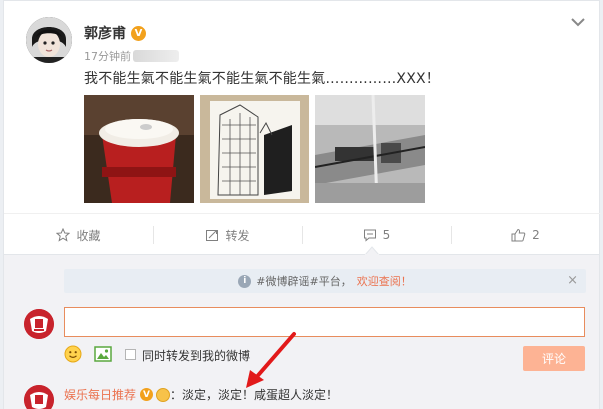  Describe the element at coordinates (304, 281) in the screenshot. I see `notice-text: #微博辟谣#平台，` at that location.